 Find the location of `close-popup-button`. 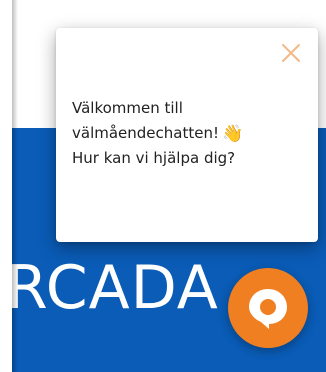

close-popup-button is located at coordinates (291, 53).